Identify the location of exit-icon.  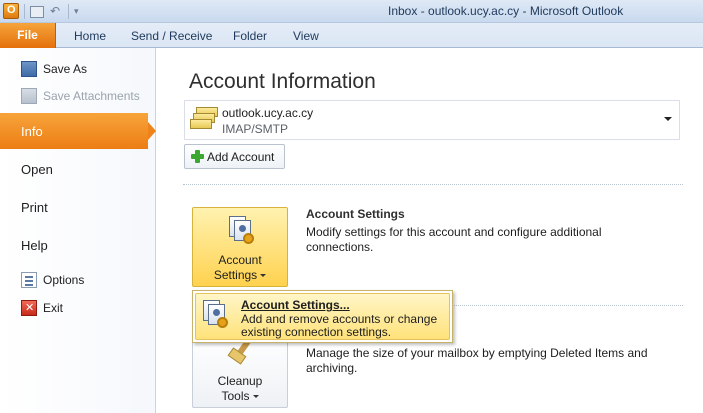
(29, 308).